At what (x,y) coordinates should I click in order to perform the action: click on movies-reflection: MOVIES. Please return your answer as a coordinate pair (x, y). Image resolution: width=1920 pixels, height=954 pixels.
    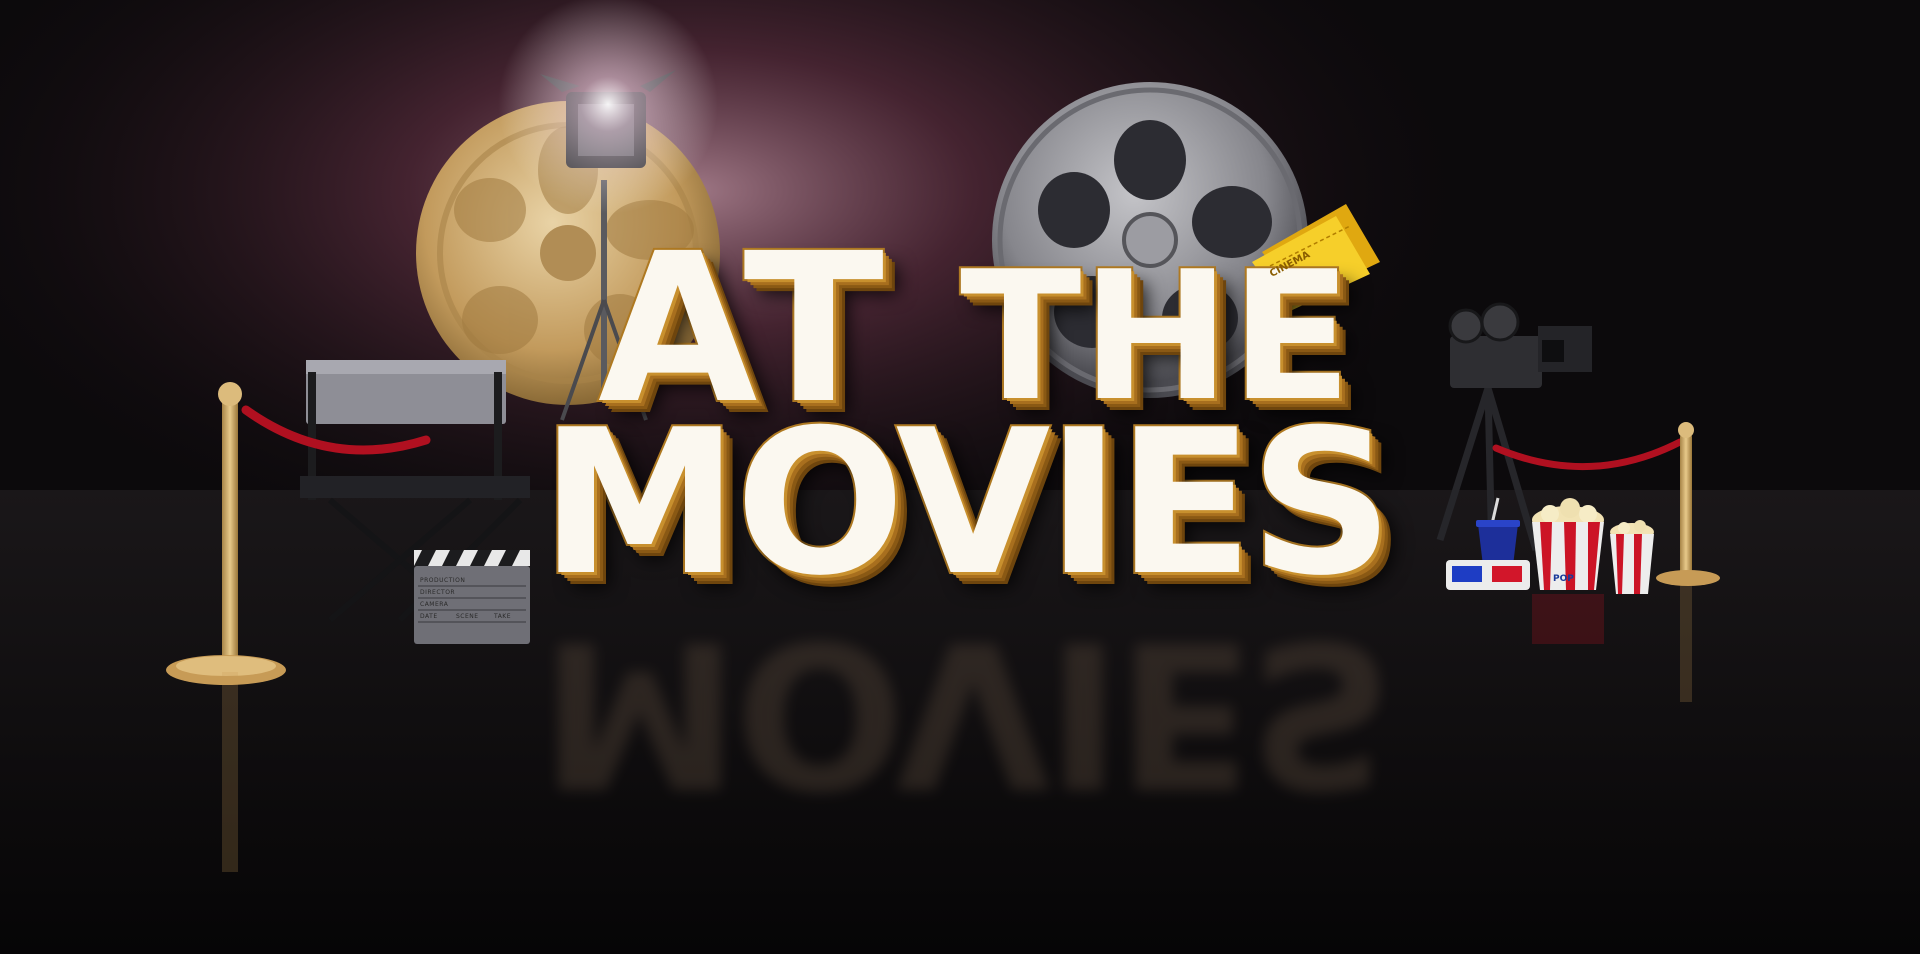
    Looking at the image, I should click on (965, 712).